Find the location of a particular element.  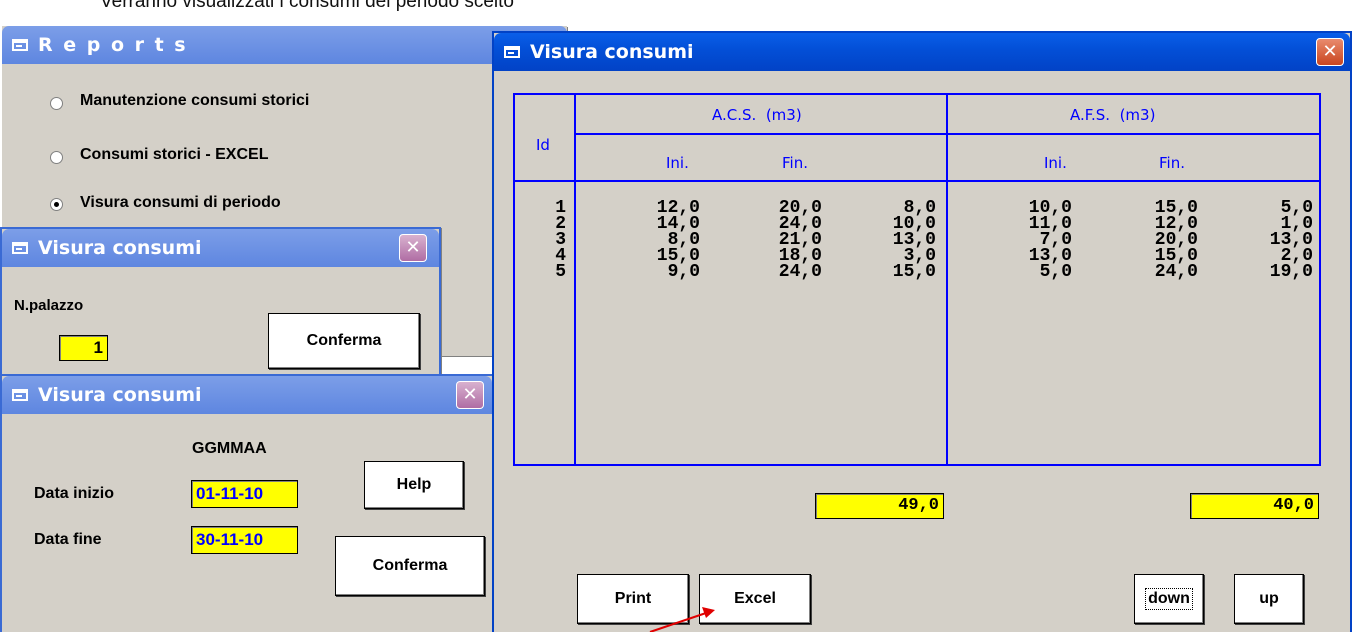

afs-fin-column: 15,0 12,0 20,0 15,0 24,0 is located at coordinates (1165, 240).